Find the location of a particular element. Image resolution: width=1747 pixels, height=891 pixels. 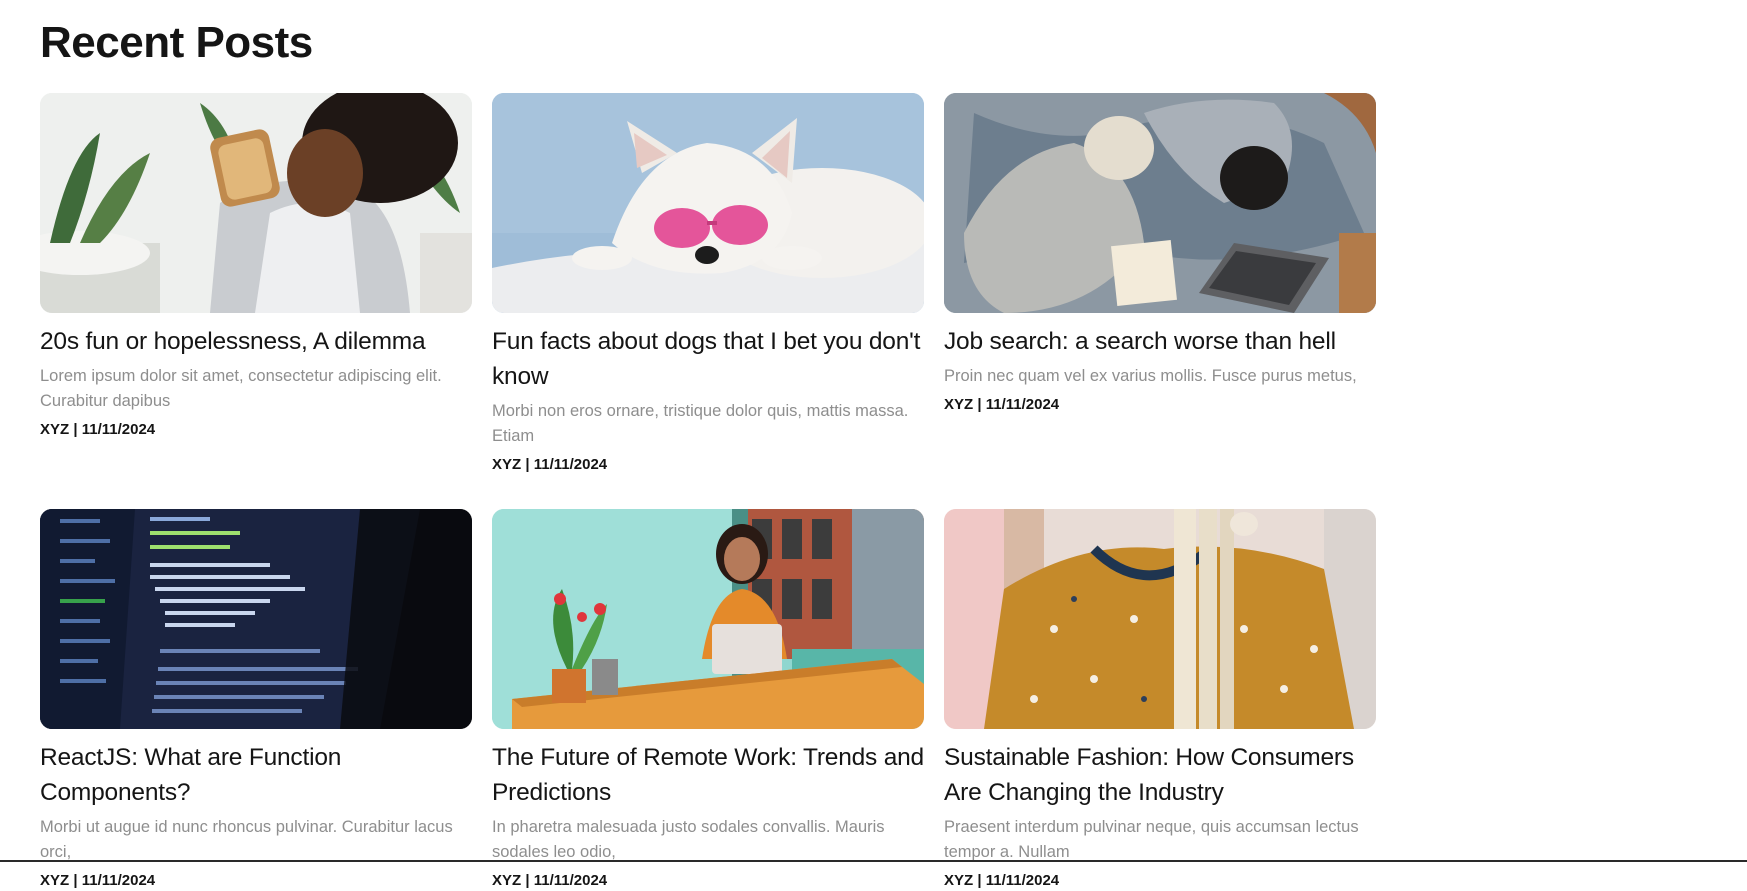

post-title: ReactJS: What are Function Components? is located at coordinates (256, 775).